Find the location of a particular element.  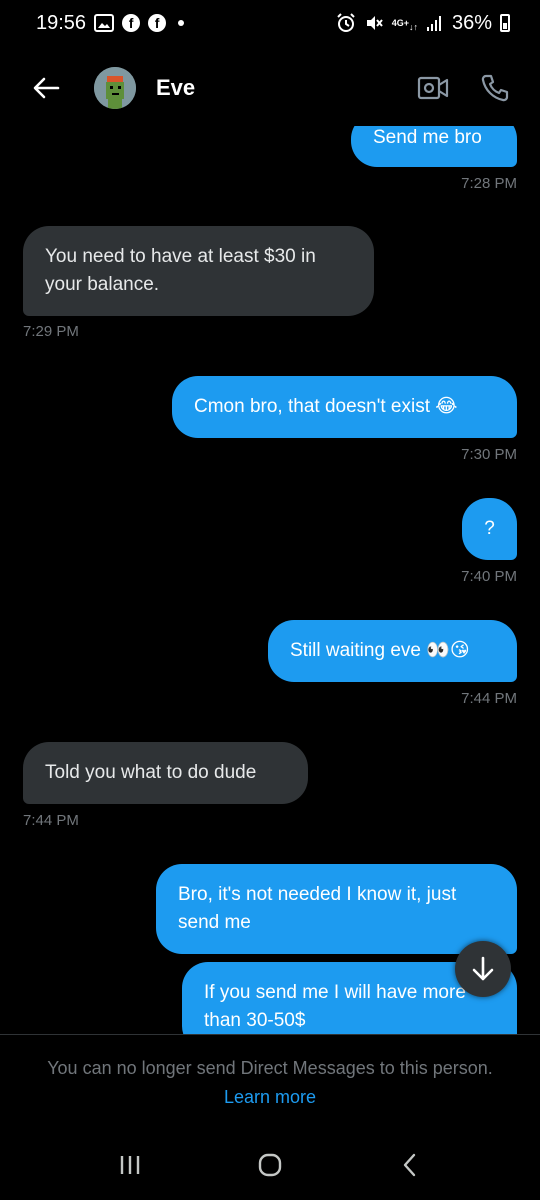

scroll-to-bottom-button is located at coordinates (483, 969).